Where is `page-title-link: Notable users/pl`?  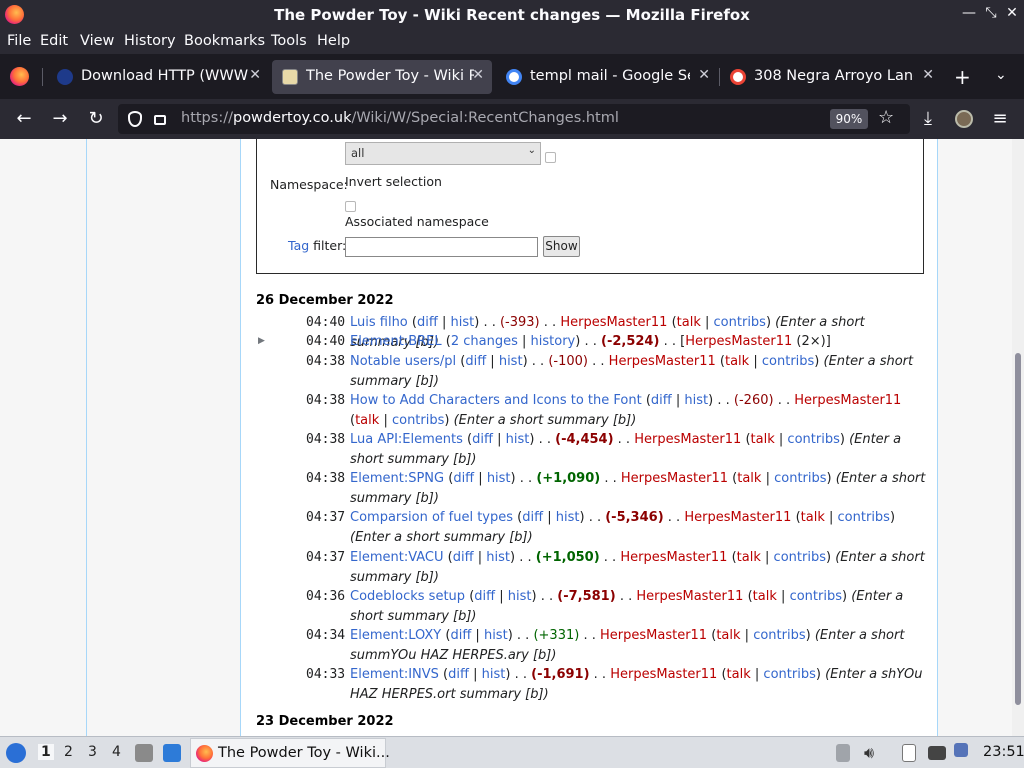
page-title-link: Notable users/pl is located at coordinates (403, 361).